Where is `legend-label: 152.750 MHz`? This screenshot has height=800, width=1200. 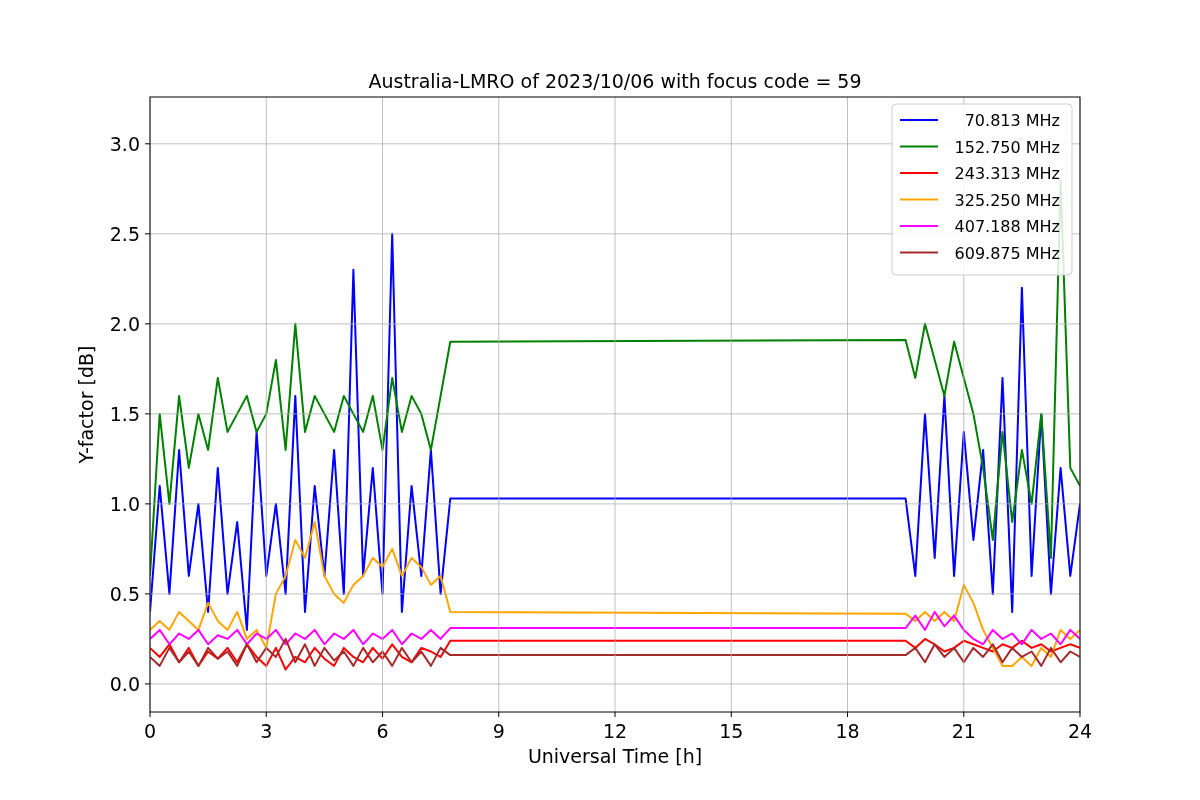 legend-label: 152.750 MHz is located at coordinates (1007, 147).